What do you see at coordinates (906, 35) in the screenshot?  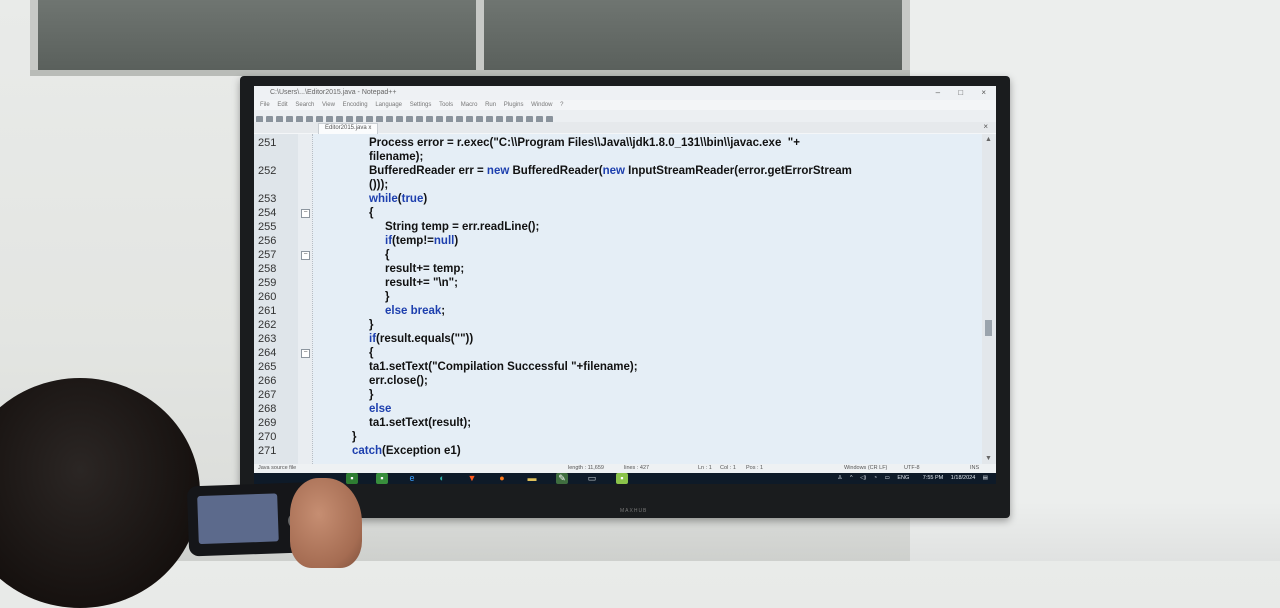 I see `window-frame` at bounding box center [906, 35].